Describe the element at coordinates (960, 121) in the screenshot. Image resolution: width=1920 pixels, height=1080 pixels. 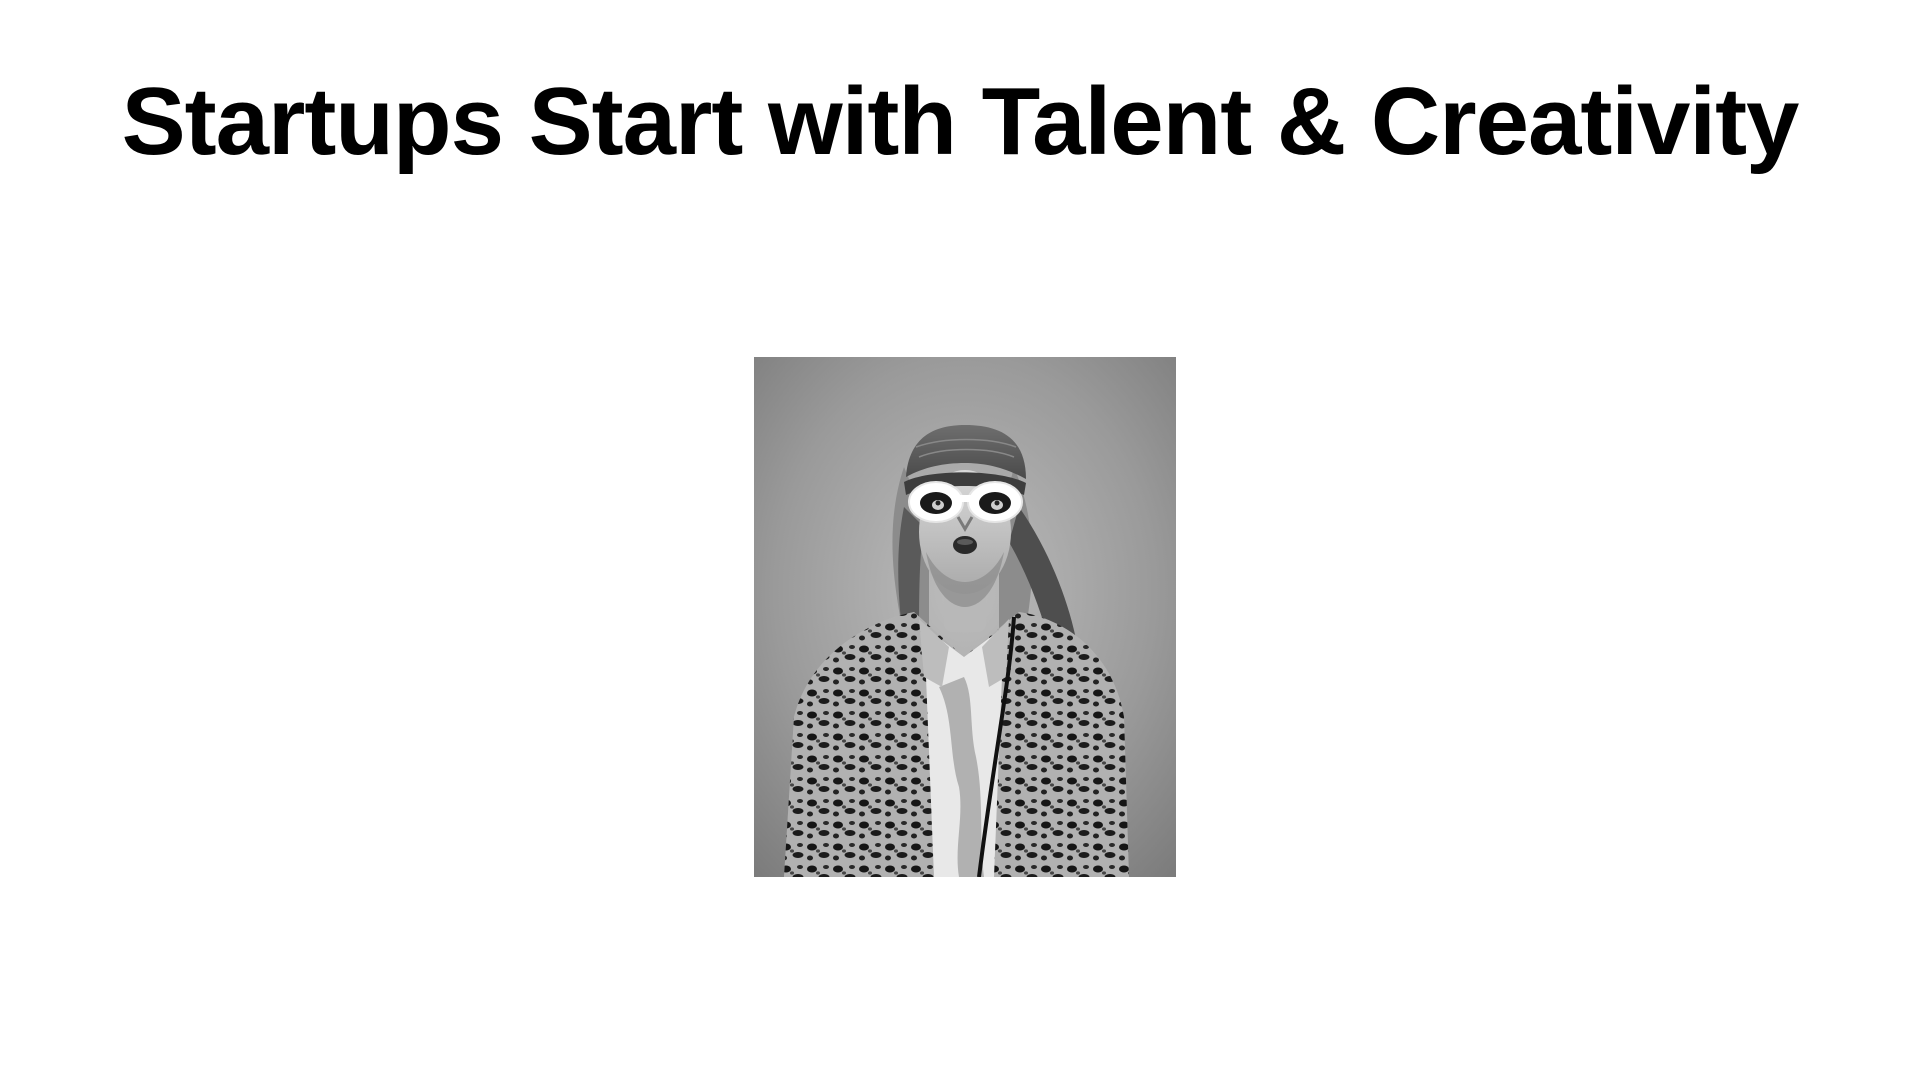
I see `slide-title: Startups Start with Talent & Creativity` at that location.